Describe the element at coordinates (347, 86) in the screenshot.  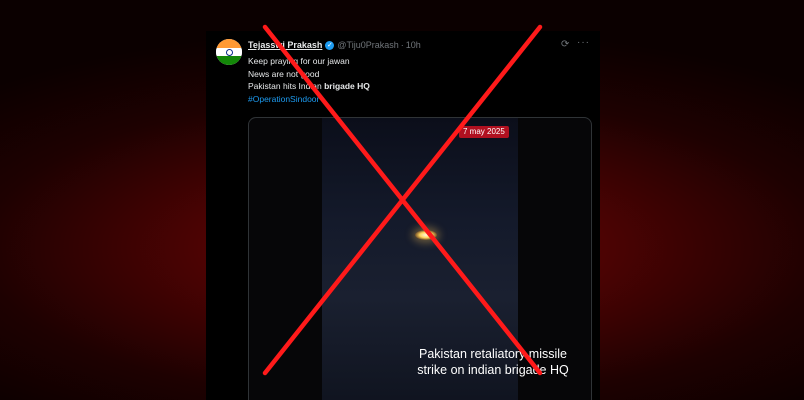
I see `tweet-line-3-bold: brigade HQ` at that location.